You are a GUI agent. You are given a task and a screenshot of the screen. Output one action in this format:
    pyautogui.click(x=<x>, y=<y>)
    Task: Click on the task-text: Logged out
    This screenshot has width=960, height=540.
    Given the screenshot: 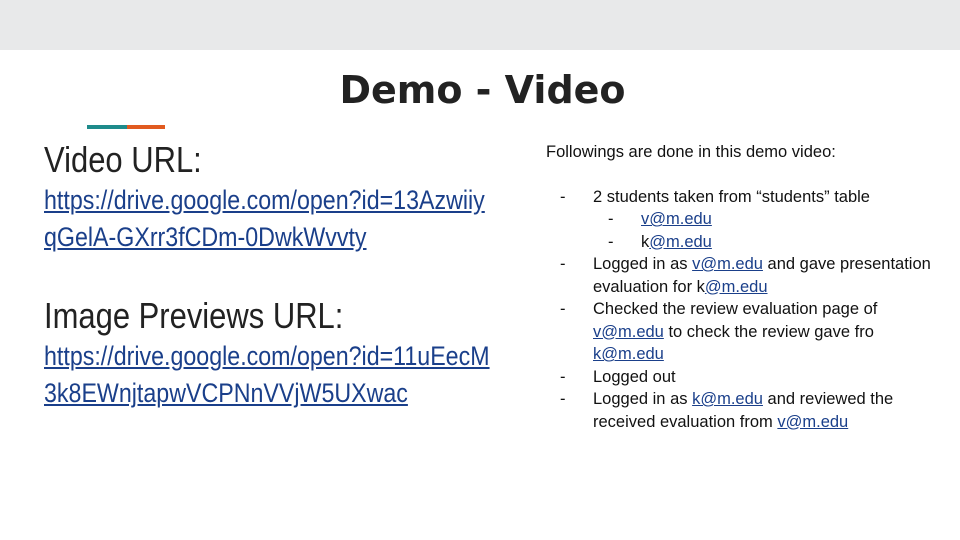 What is the action you would take?
    pyautogui.click(x=634, y=376)
    